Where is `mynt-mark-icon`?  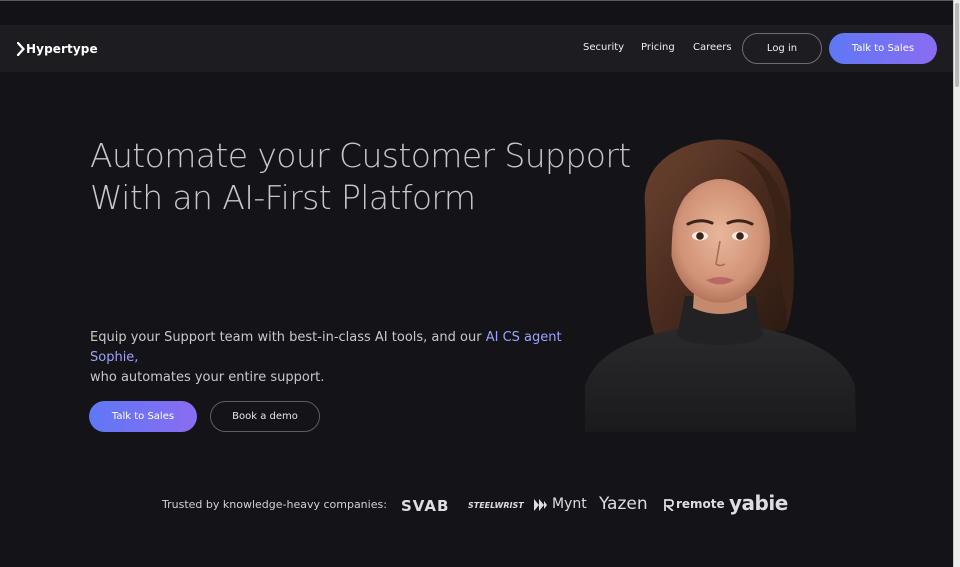 mynt-mark-icon is located at coordinates (540, 505).